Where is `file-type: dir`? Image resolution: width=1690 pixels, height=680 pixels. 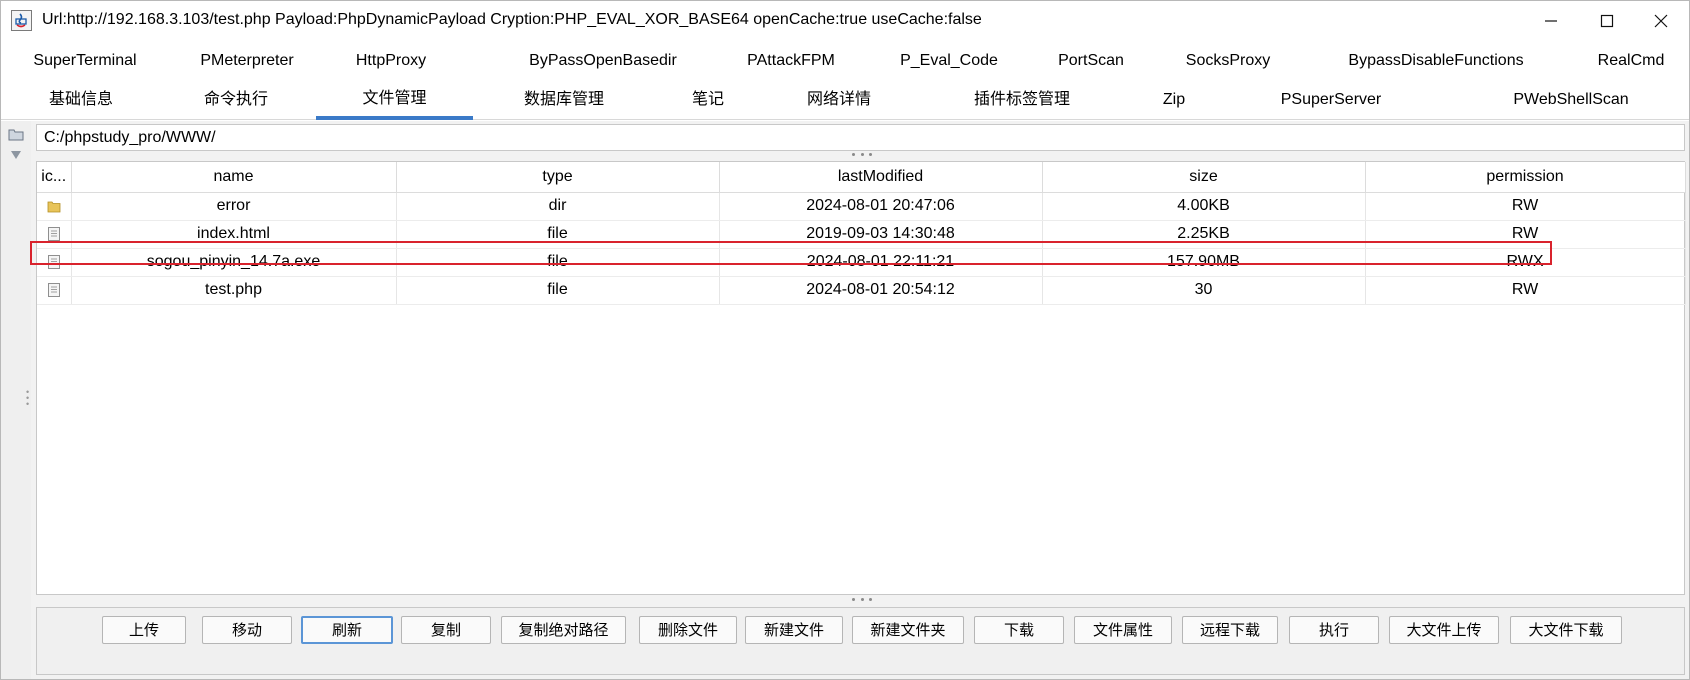
file-type: dir is located at coordinates (558, 206).